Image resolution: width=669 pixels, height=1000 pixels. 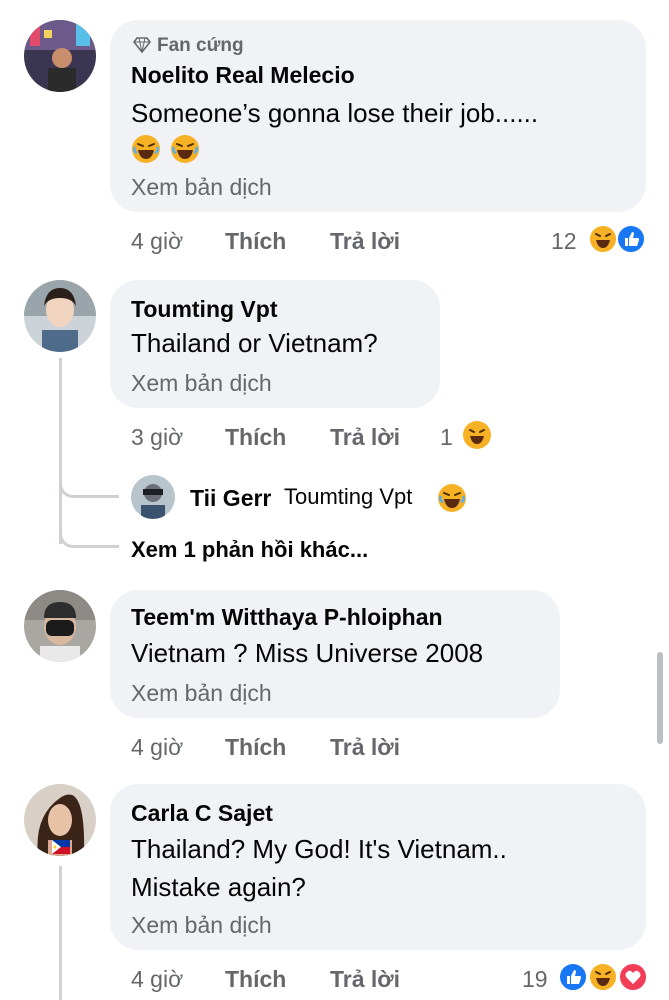 I want to click on comment-text: Mistake again?, so click(x=218, y=887).